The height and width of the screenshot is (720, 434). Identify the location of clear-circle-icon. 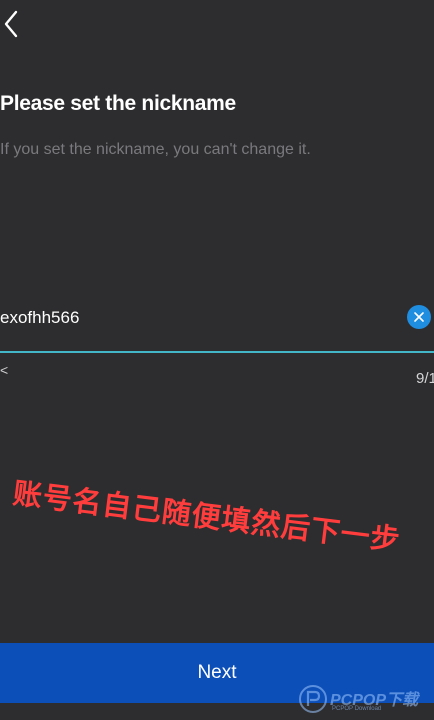
(419, 317).